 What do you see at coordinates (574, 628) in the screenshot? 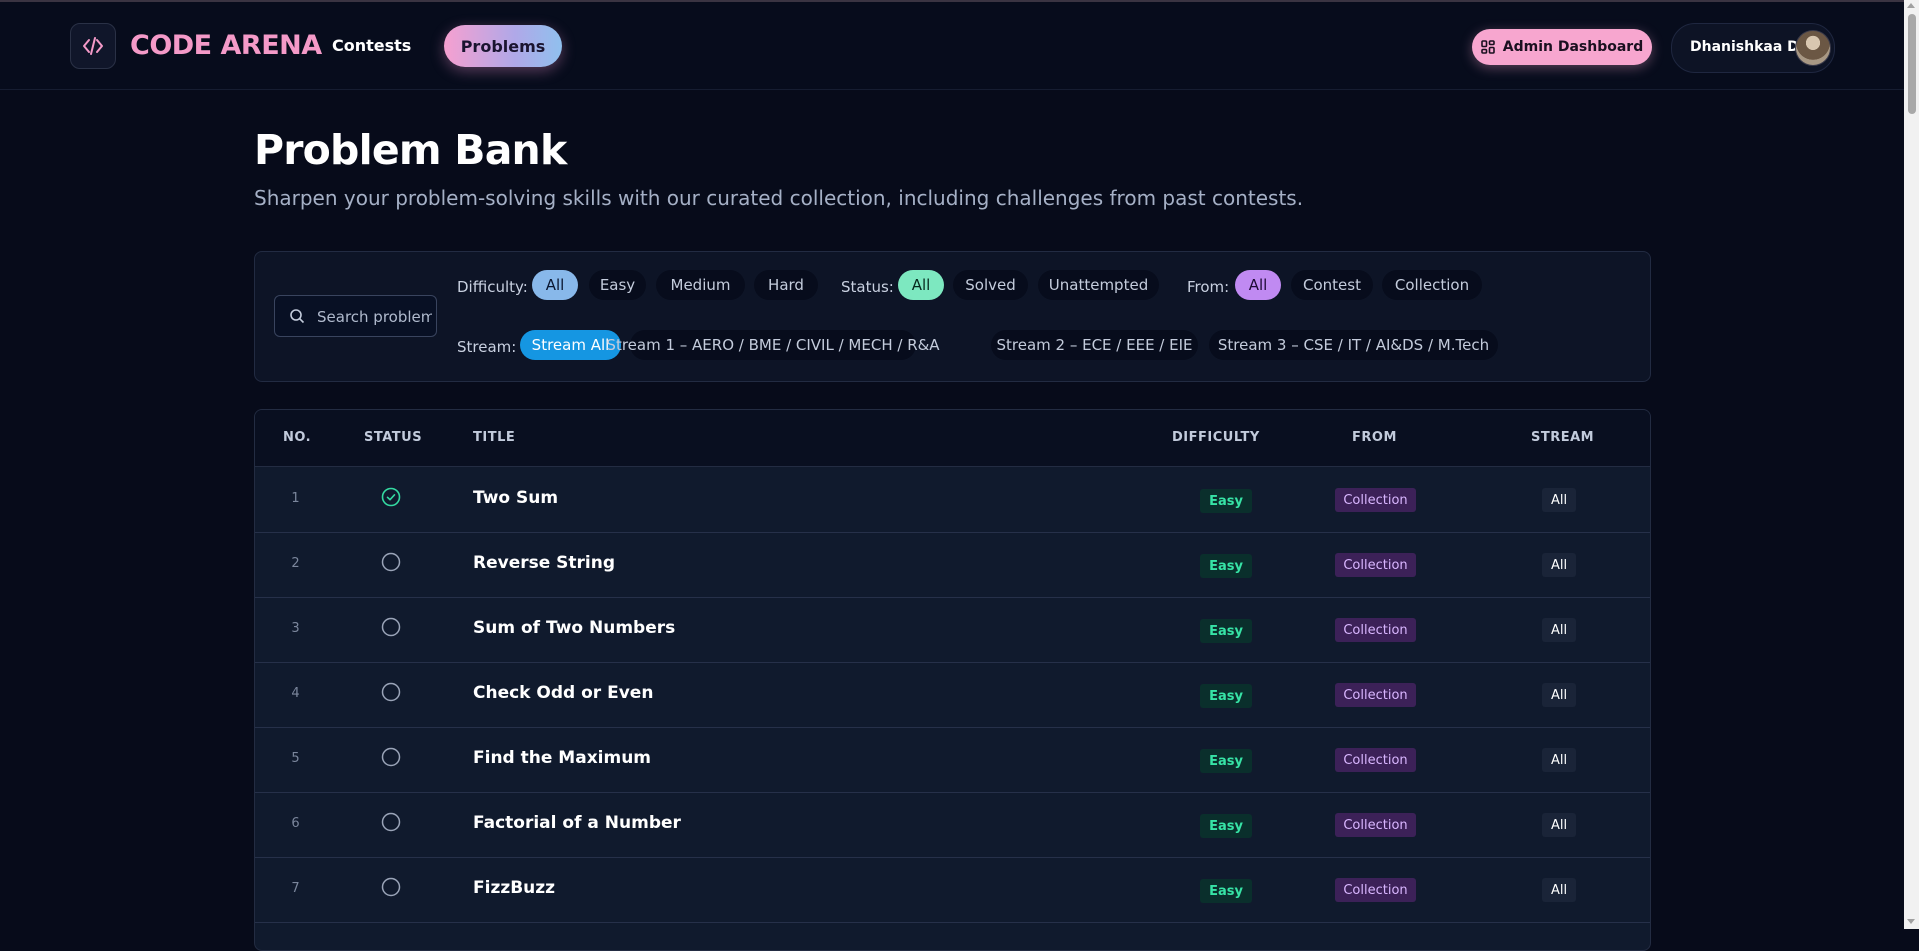
I see `problem-title: Sum of Two Numbers` at bounding box center [574, 628].